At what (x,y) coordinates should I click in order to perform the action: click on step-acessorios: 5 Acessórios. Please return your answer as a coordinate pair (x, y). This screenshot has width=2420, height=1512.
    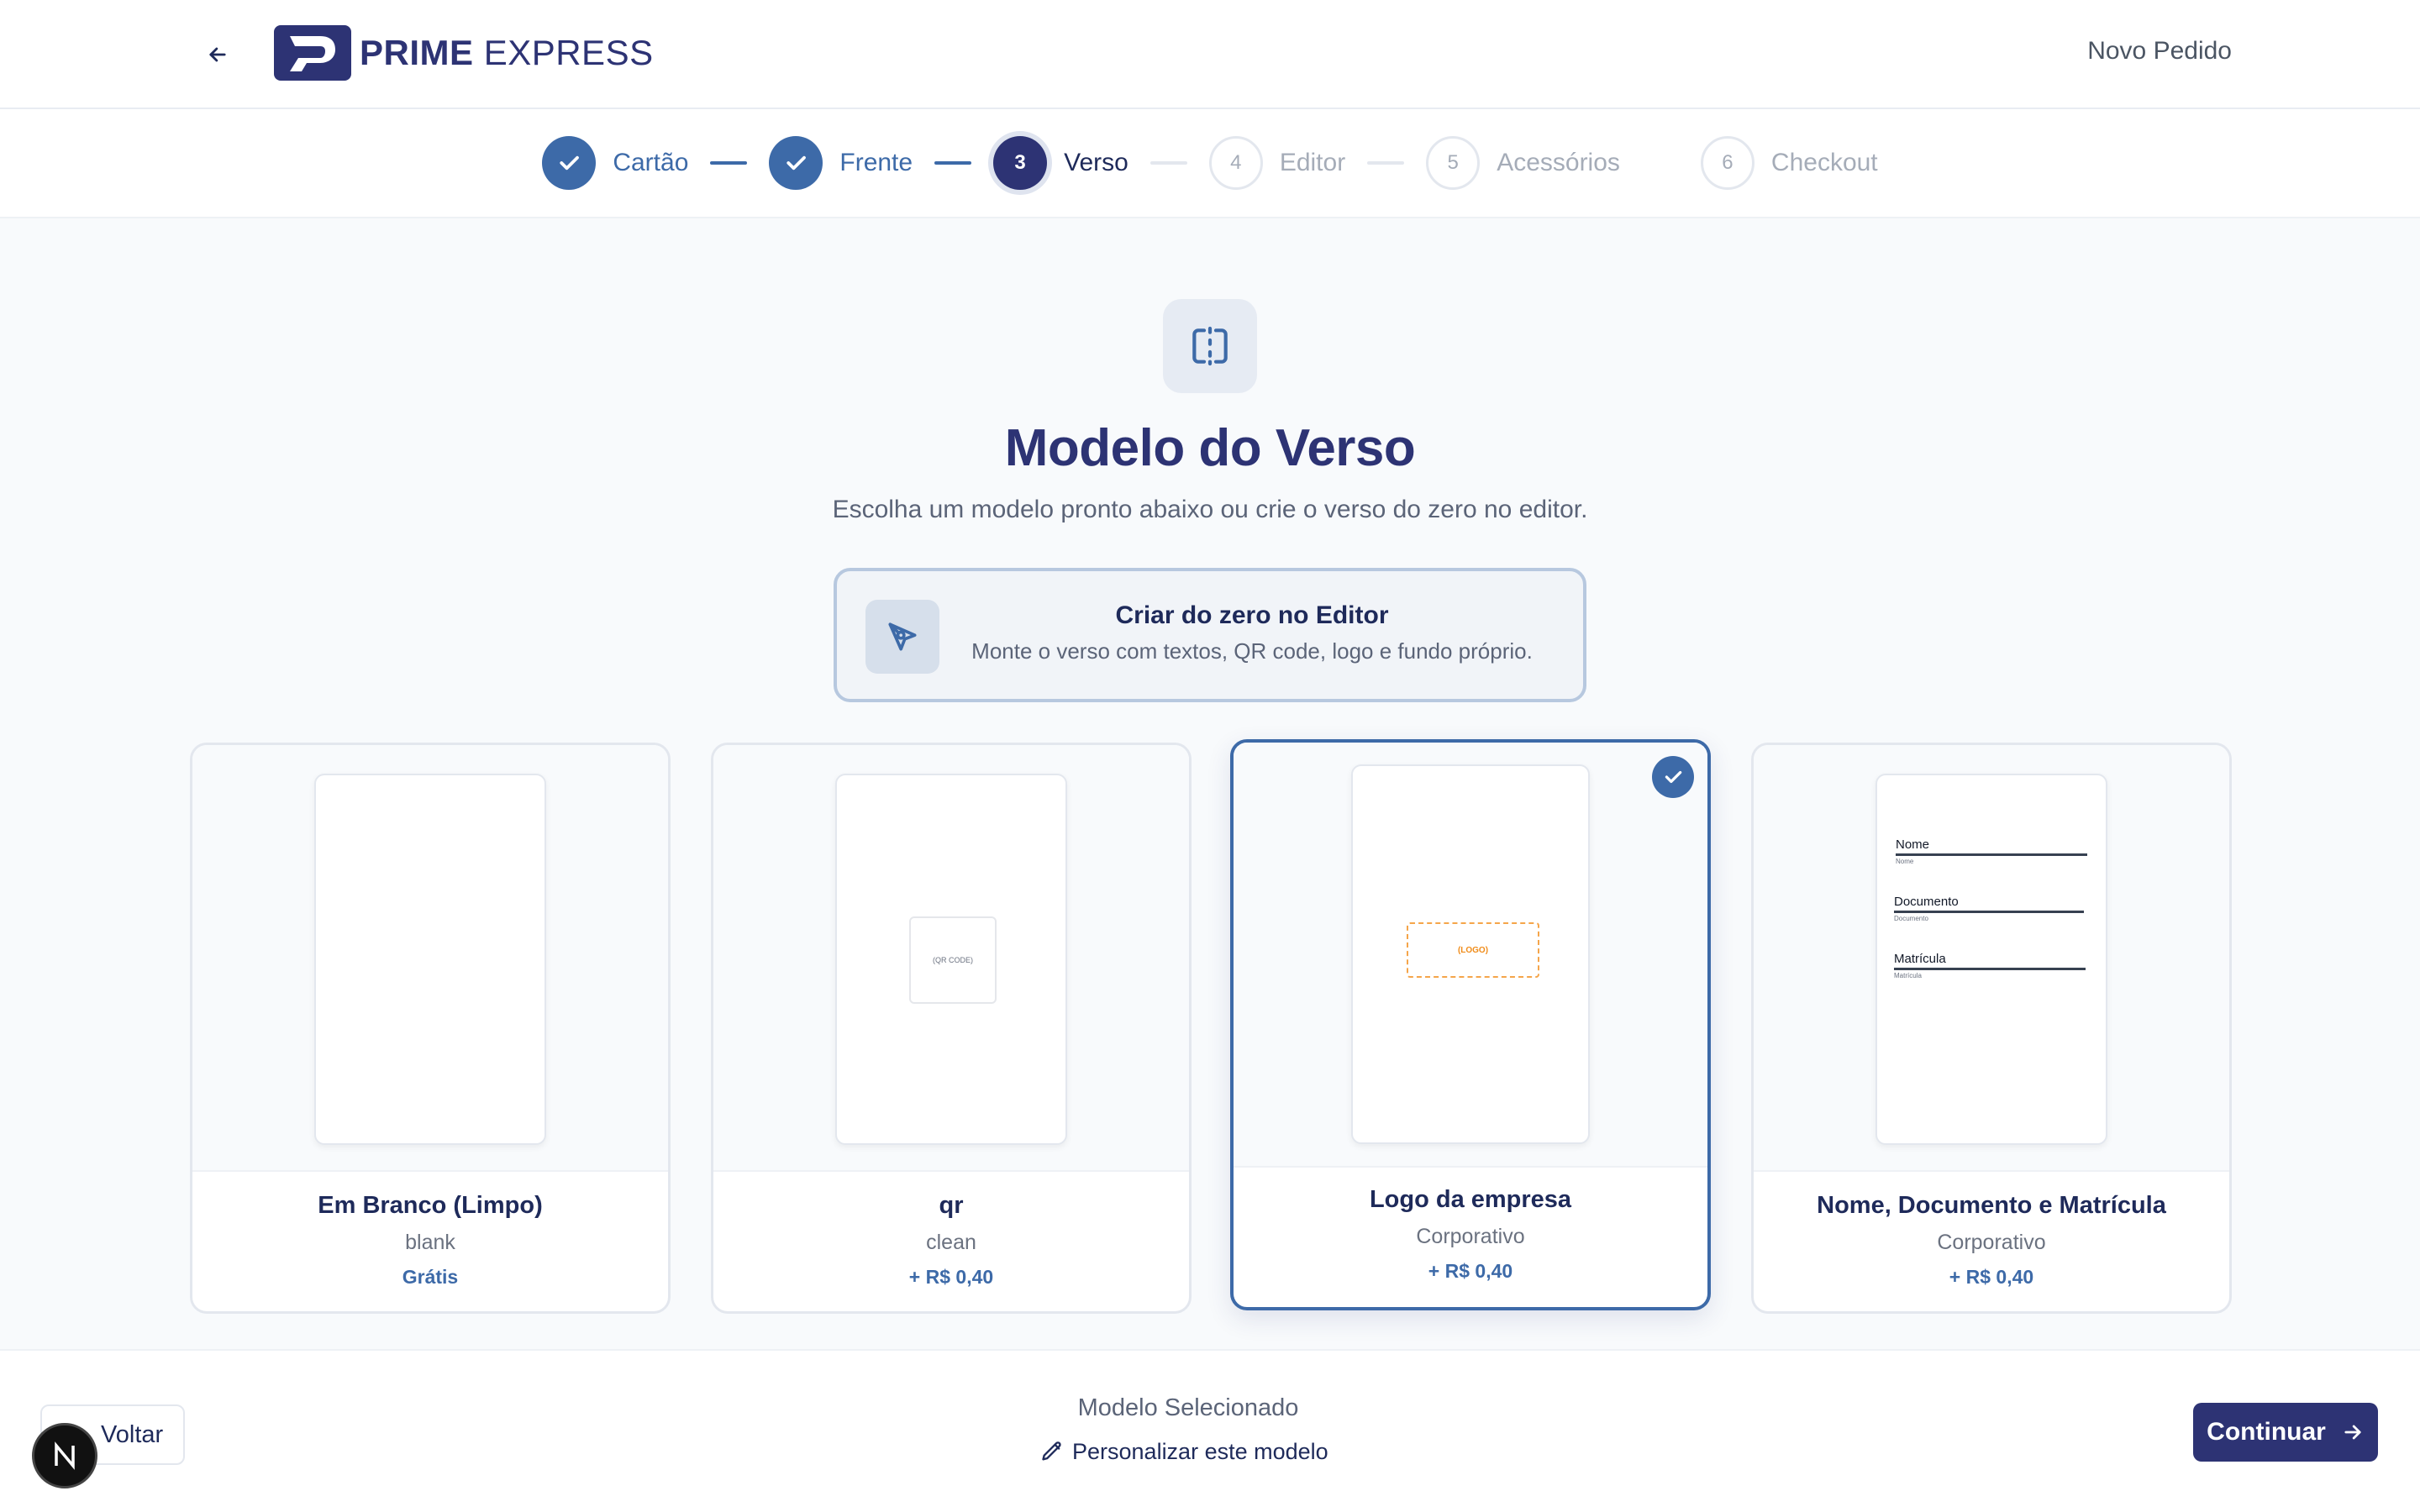
    Looking at the image, I should click on (1523, 163).